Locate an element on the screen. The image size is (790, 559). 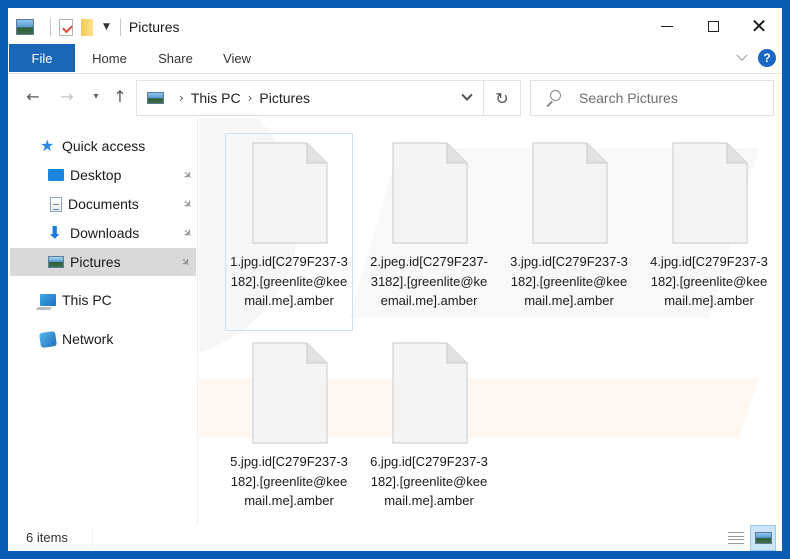
large-icons-view-button is located at coordinates (763, 538).